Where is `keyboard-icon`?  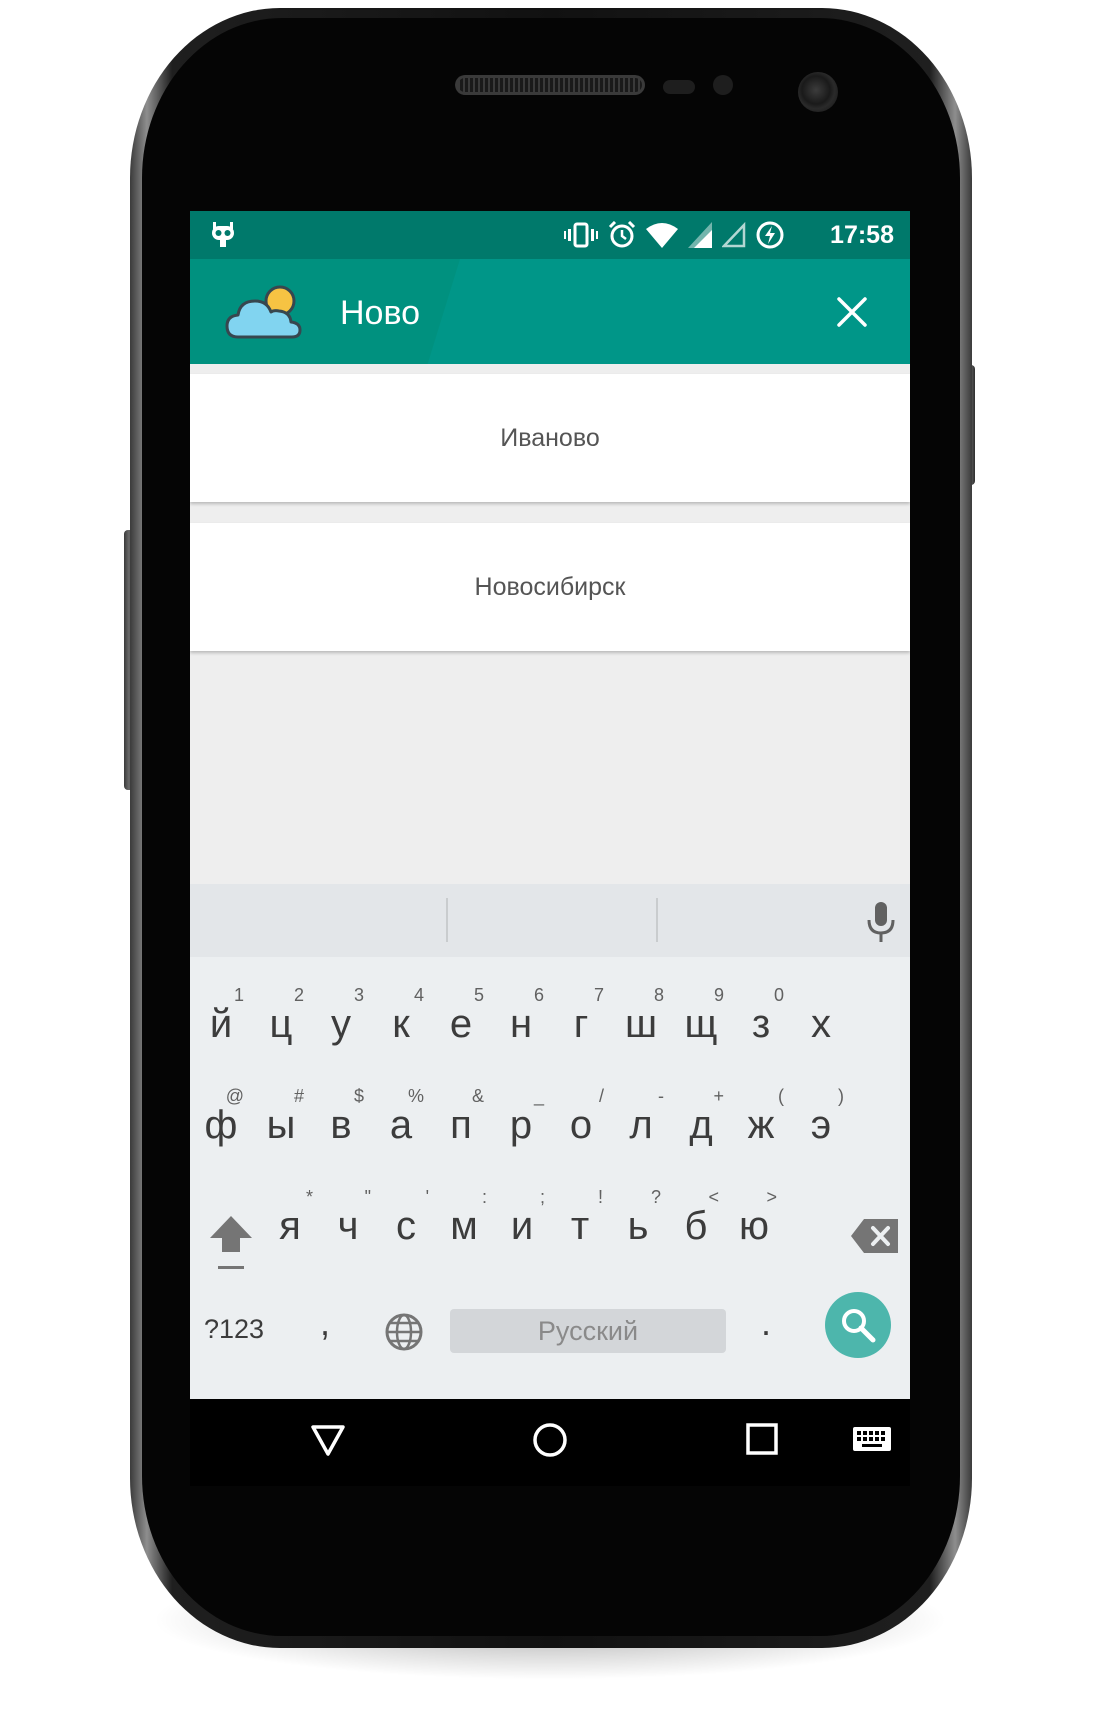
keyboard-icon is located at coordinates (872, 1440).